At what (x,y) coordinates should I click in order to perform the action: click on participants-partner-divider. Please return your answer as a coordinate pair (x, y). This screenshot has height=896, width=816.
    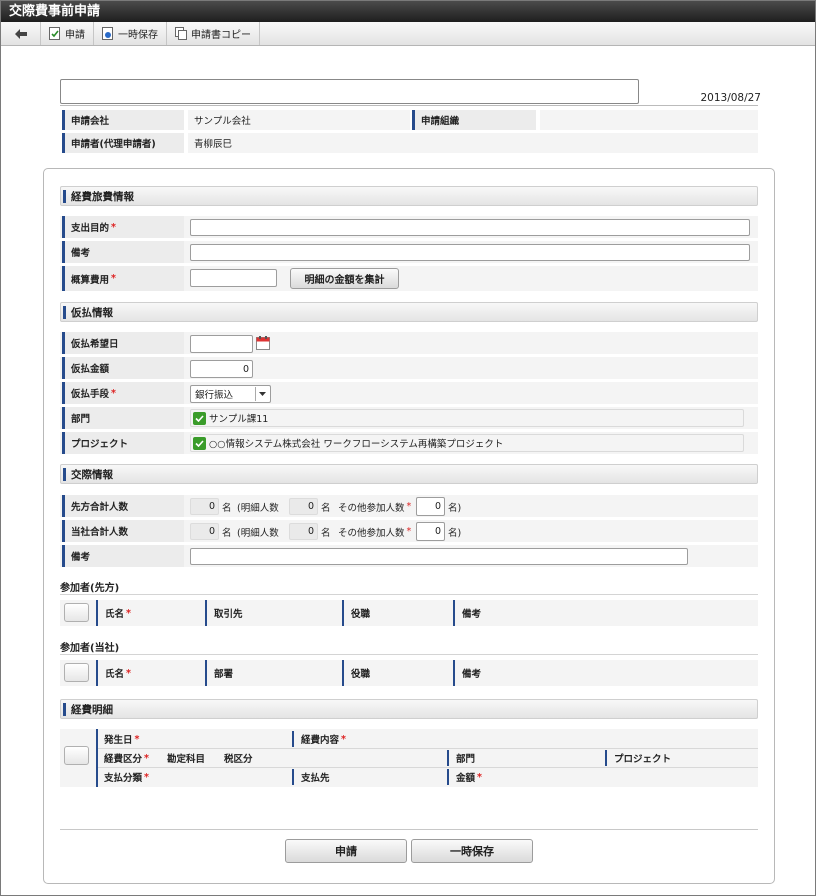
    Looking at the image, I should click on (409, 594).